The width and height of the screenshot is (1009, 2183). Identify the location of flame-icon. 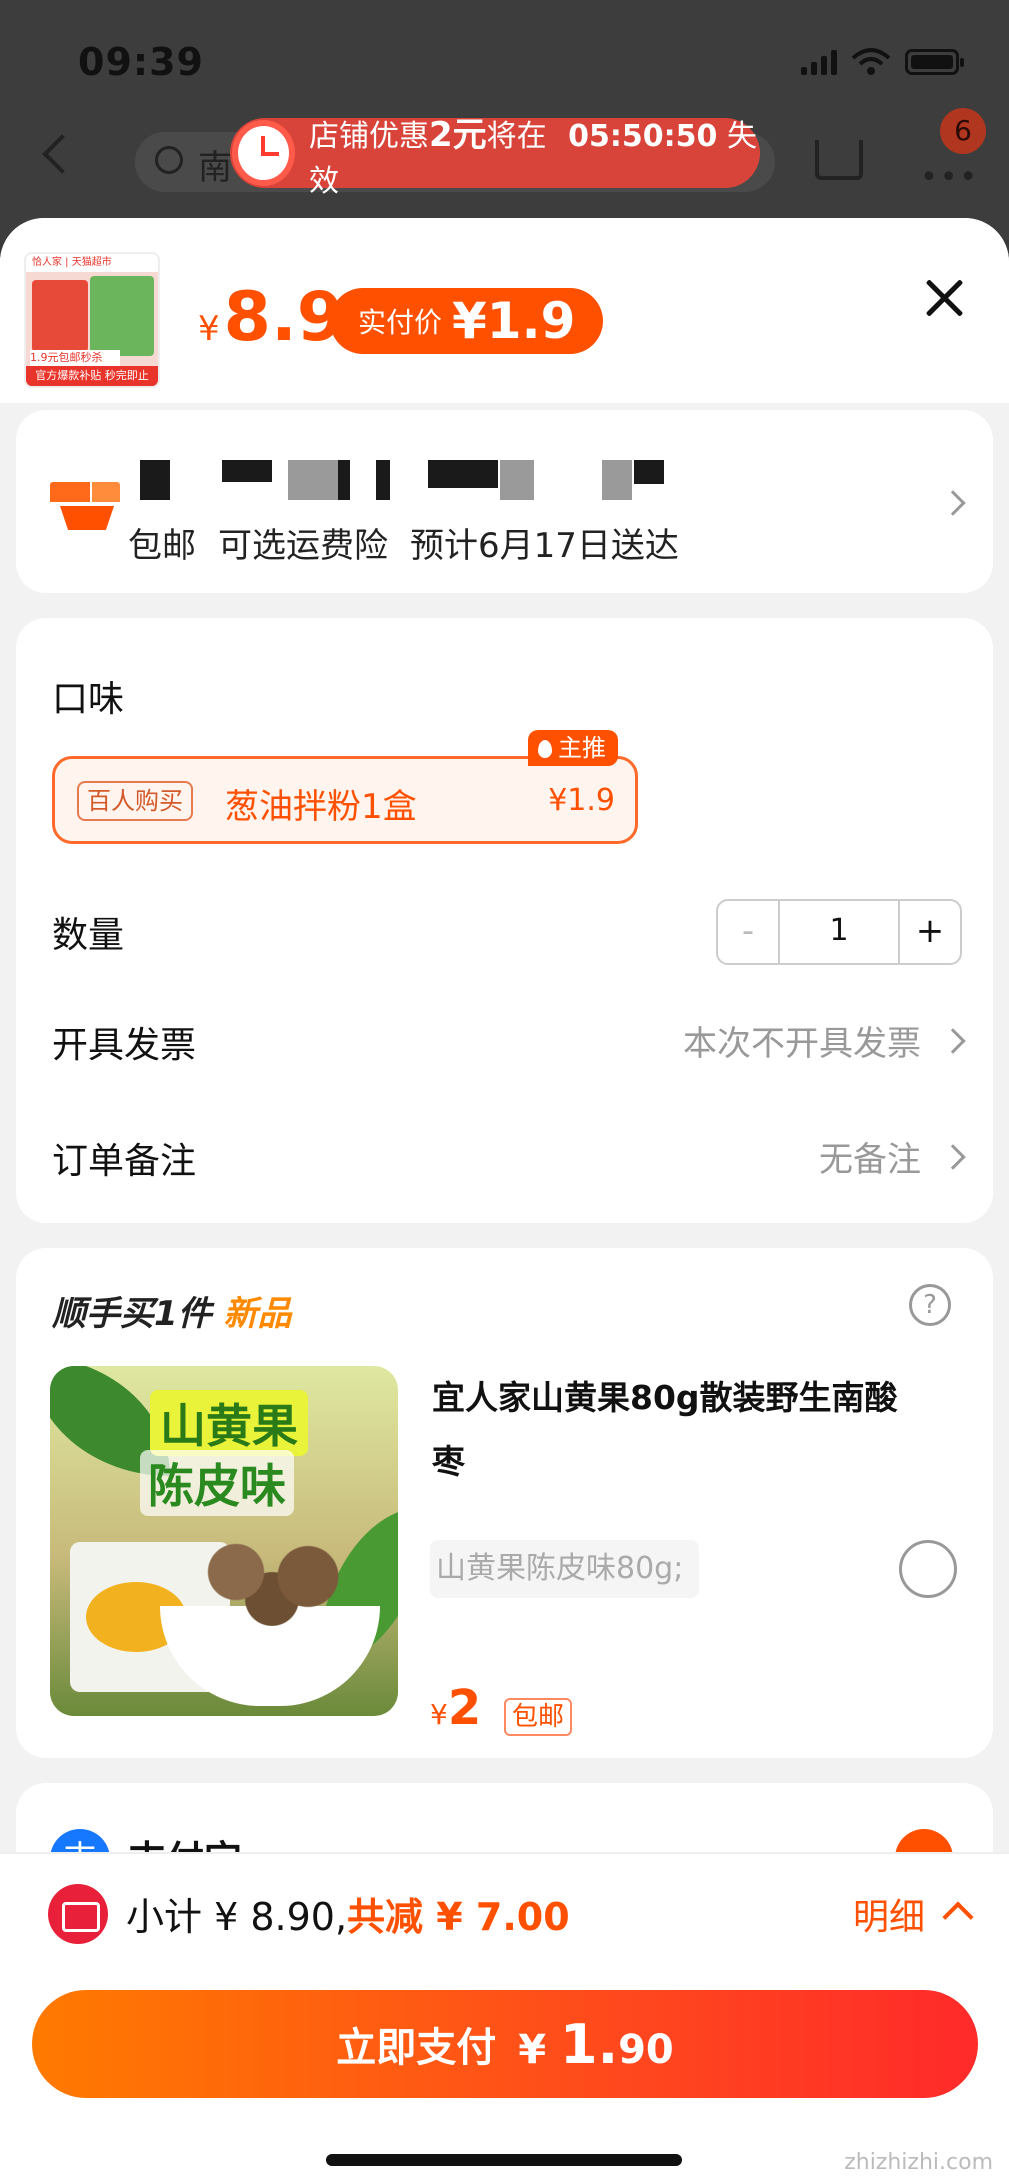
(545, 749).